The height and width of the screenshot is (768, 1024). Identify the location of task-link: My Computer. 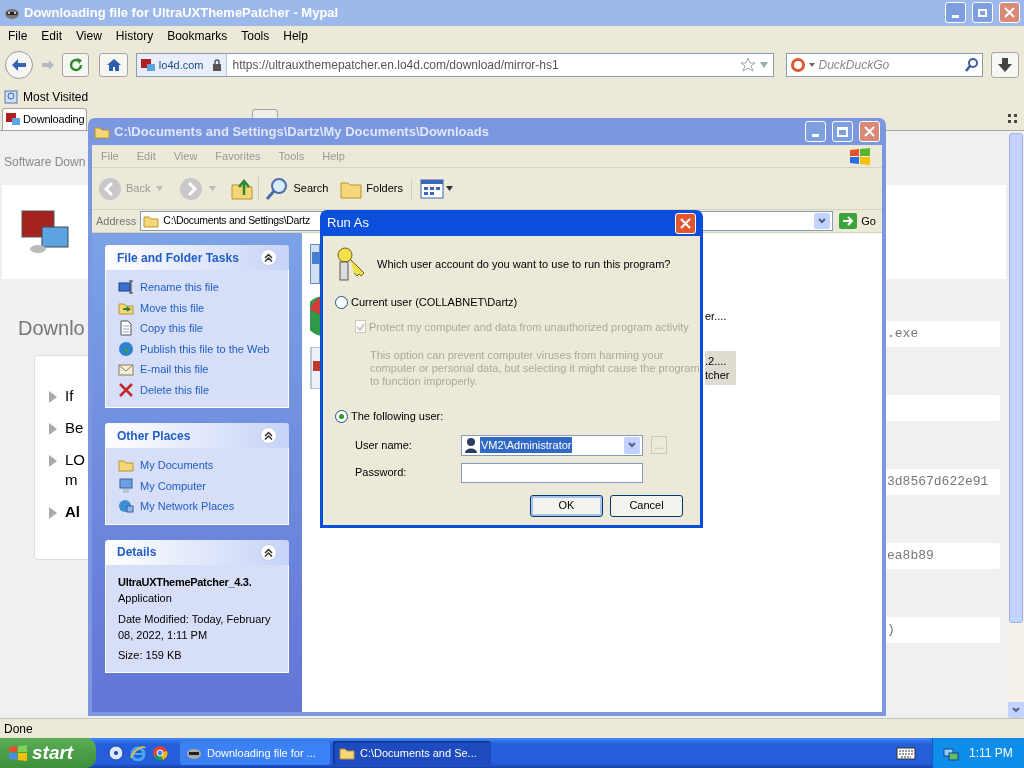
(173, 485).